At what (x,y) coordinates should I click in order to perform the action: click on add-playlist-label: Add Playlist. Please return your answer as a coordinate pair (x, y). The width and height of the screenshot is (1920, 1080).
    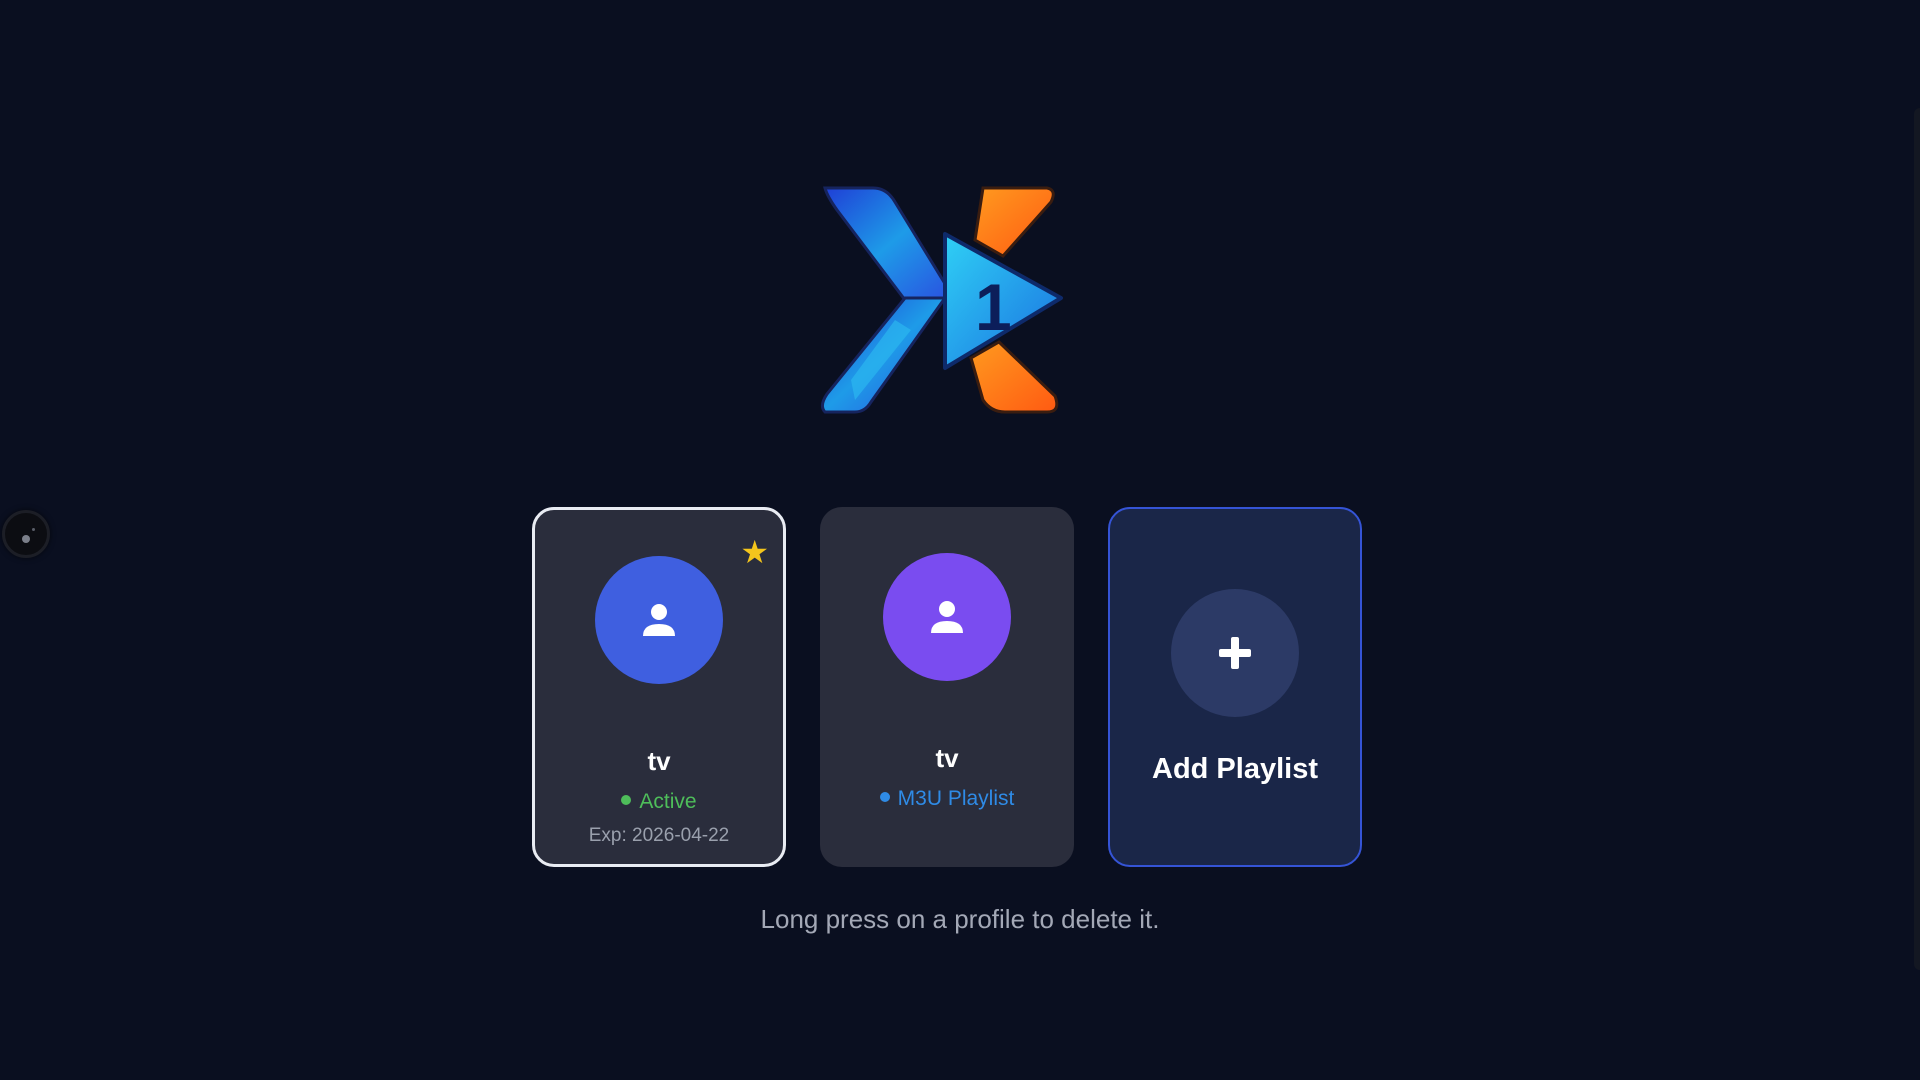
    Looking at the image, I should click on (1235, 769).